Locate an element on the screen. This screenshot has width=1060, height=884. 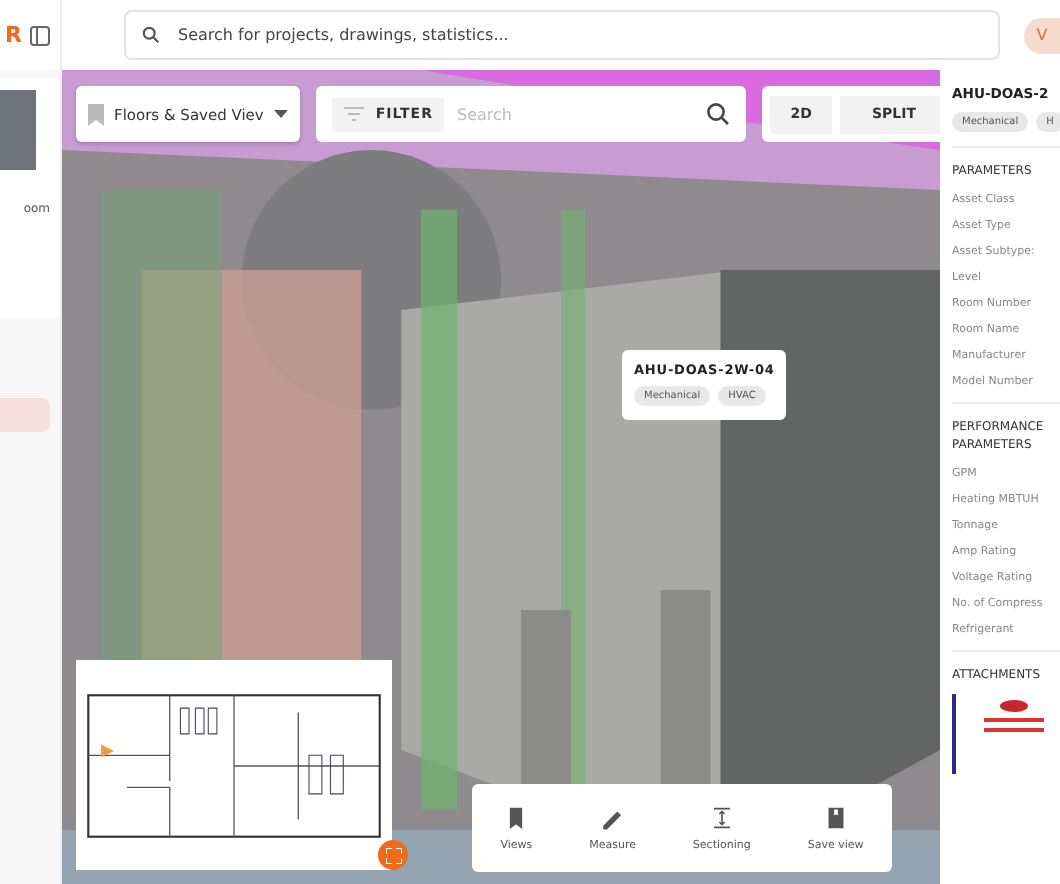
save-icon is located at coordinates (835, 817).